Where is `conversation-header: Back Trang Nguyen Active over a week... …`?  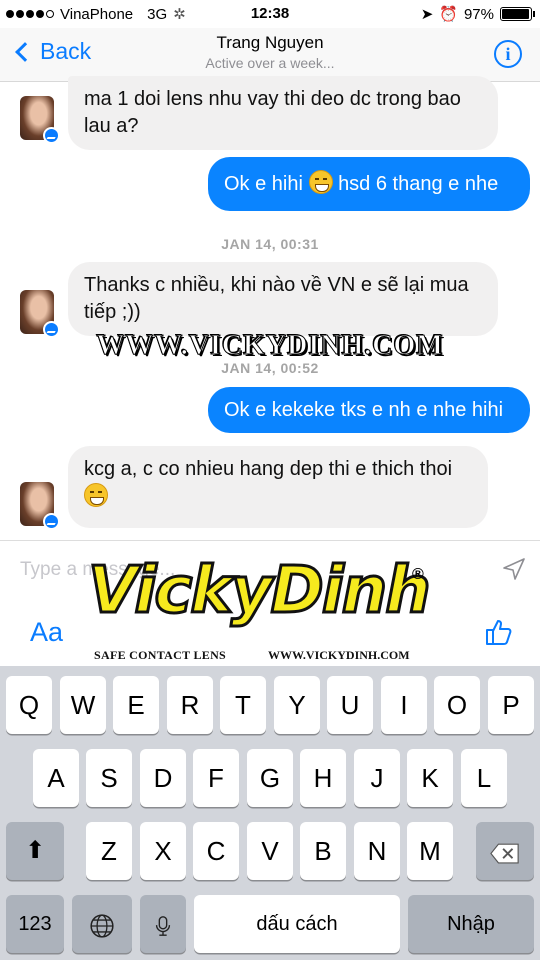
conversation-header: Back Trang Nguyen Active over a week... … is located at coordinates (270, 55).